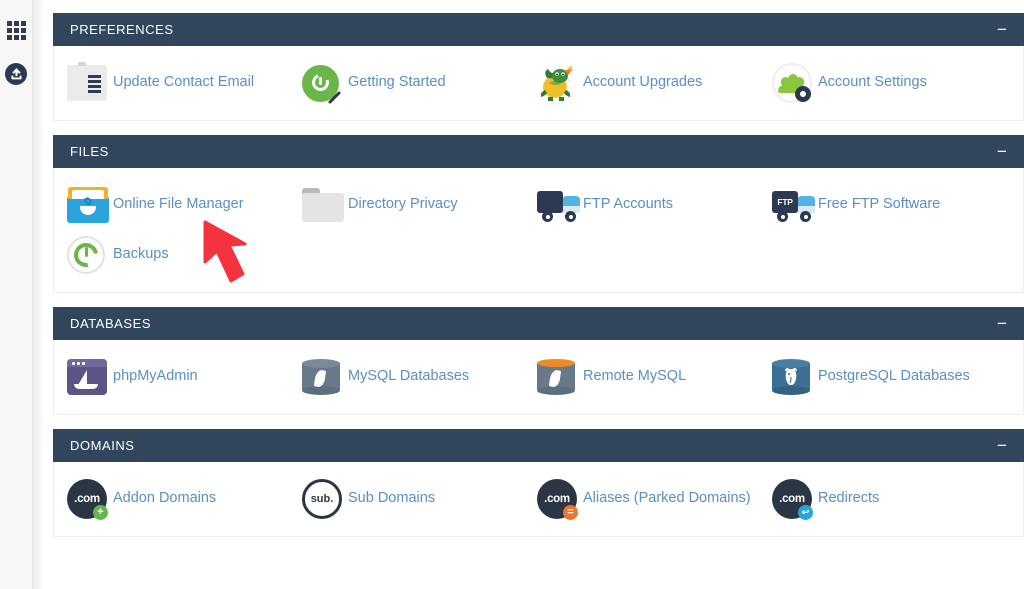 The image size is (1024, 589). Describe the element at coordinates (16, 294) in the screenshot. I see `left-sidebar` at that location.